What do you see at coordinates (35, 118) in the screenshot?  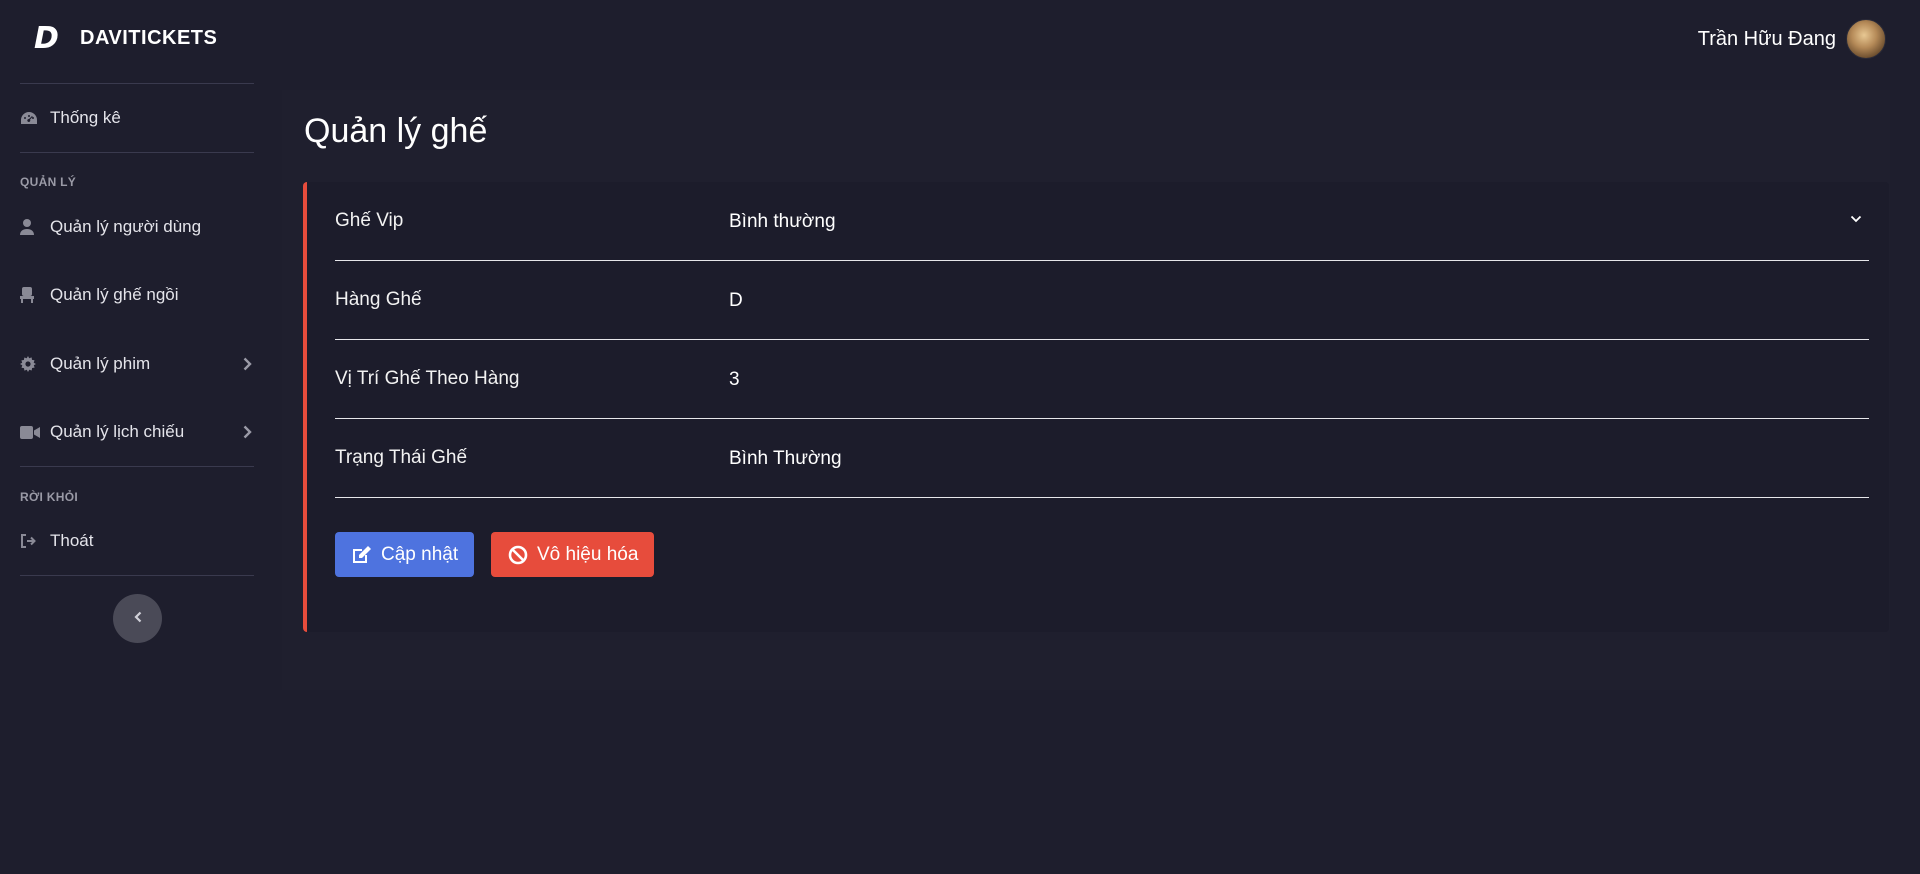 I see `tachometer-icon` at bounding box center [35, 118].